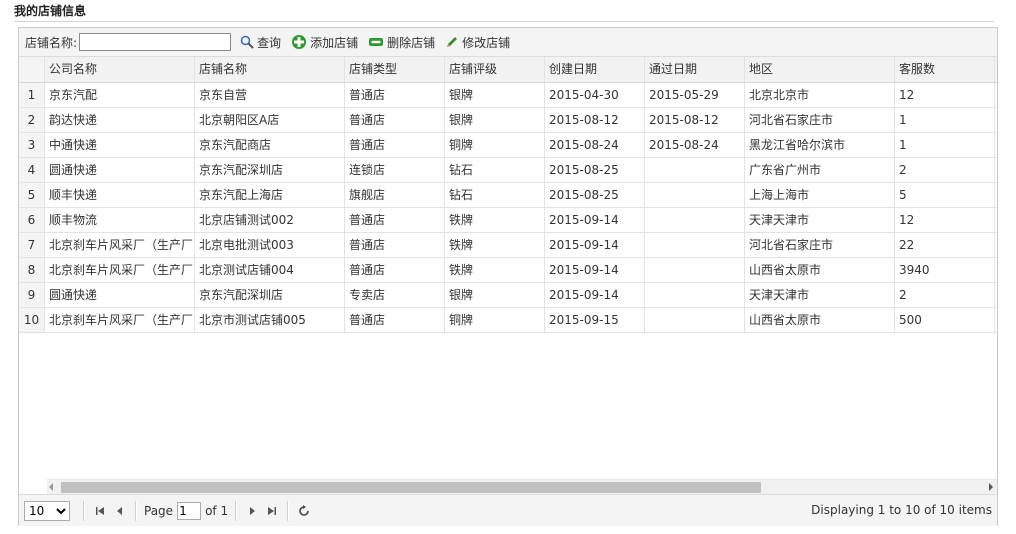 The height and width of the screenshot is (534, 1016). Describe the element at coordinates (411, 487) in the screenshot. I see `scrollbar-thumb` at that location.